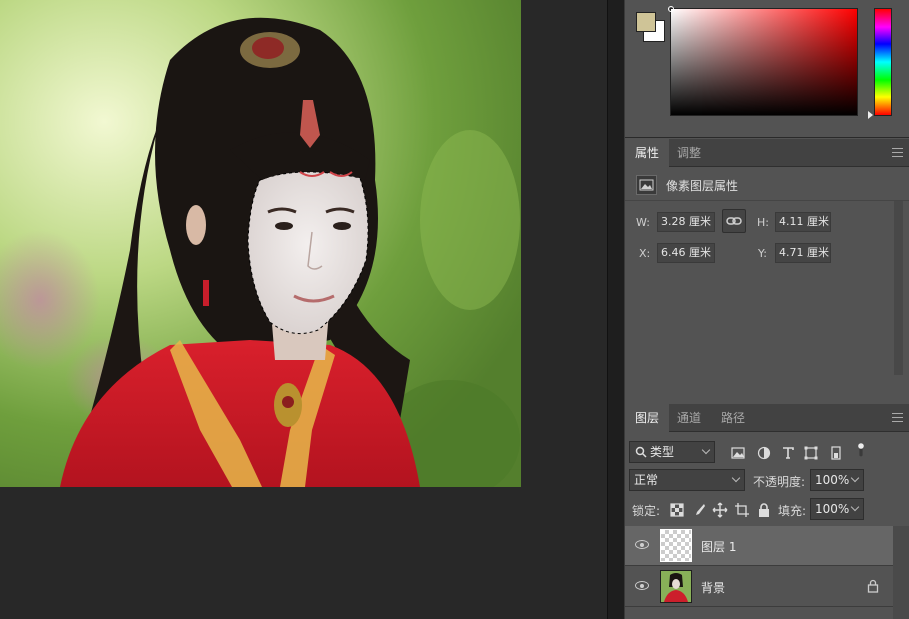  I want to click on filter-smart-object-icon, so click(836, 453).